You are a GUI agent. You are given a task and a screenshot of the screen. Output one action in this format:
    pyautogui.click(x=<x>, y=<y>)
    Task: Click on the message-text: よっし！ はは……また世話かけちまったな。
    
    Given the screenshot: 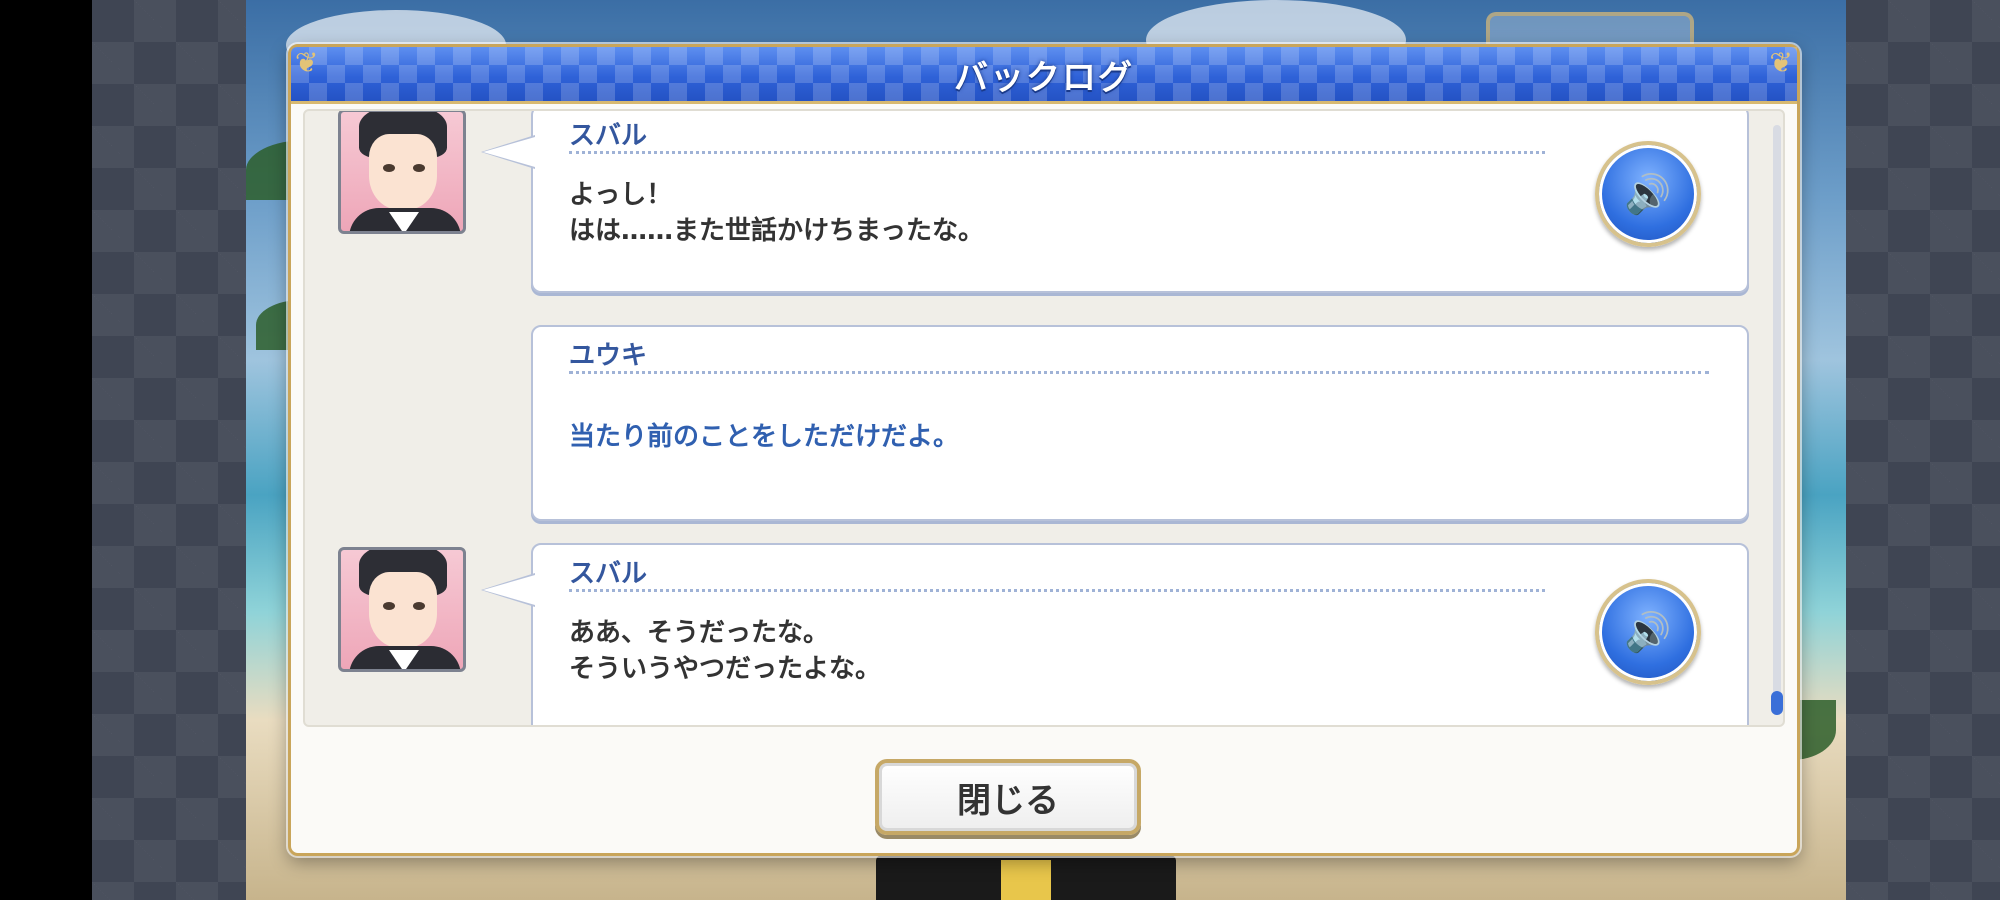 What is the action you would take?
    pyautogui.click(x=776, y=213)
    